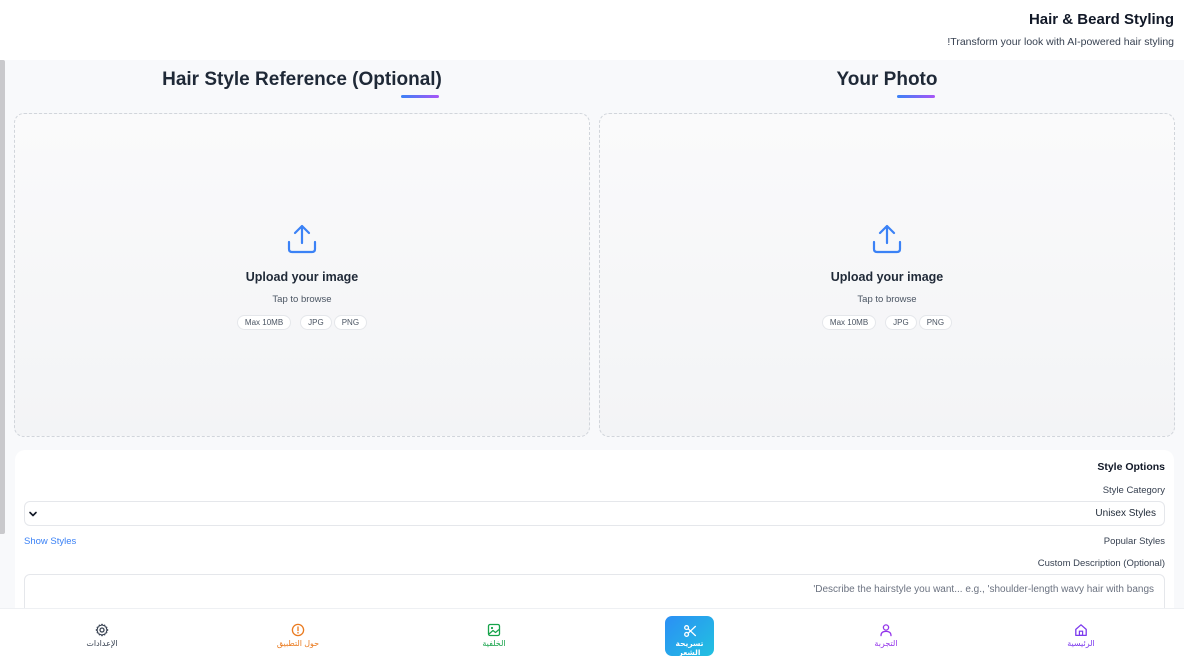 This screenshot has width=1184, height=662. What do you see at coordinates (494, 630) in the screenshot?
I see `image-icon` at bounding box center [494, 630].